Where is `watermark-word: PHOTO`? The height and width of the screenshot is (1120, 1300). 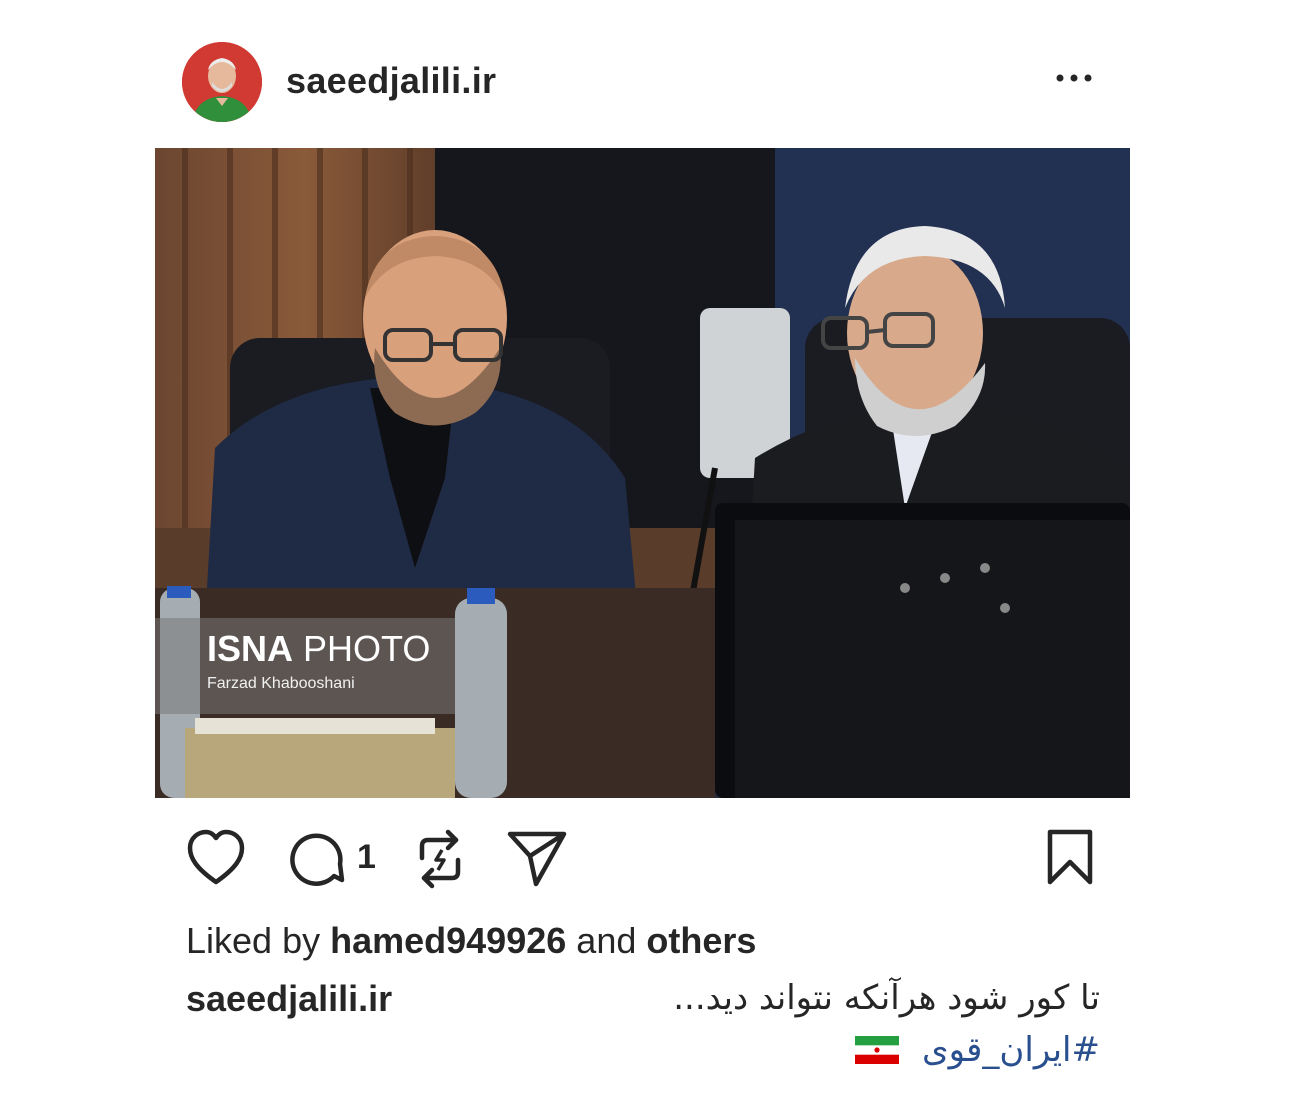
watermark-word: PHOTO is located at coordinates (367, 648).